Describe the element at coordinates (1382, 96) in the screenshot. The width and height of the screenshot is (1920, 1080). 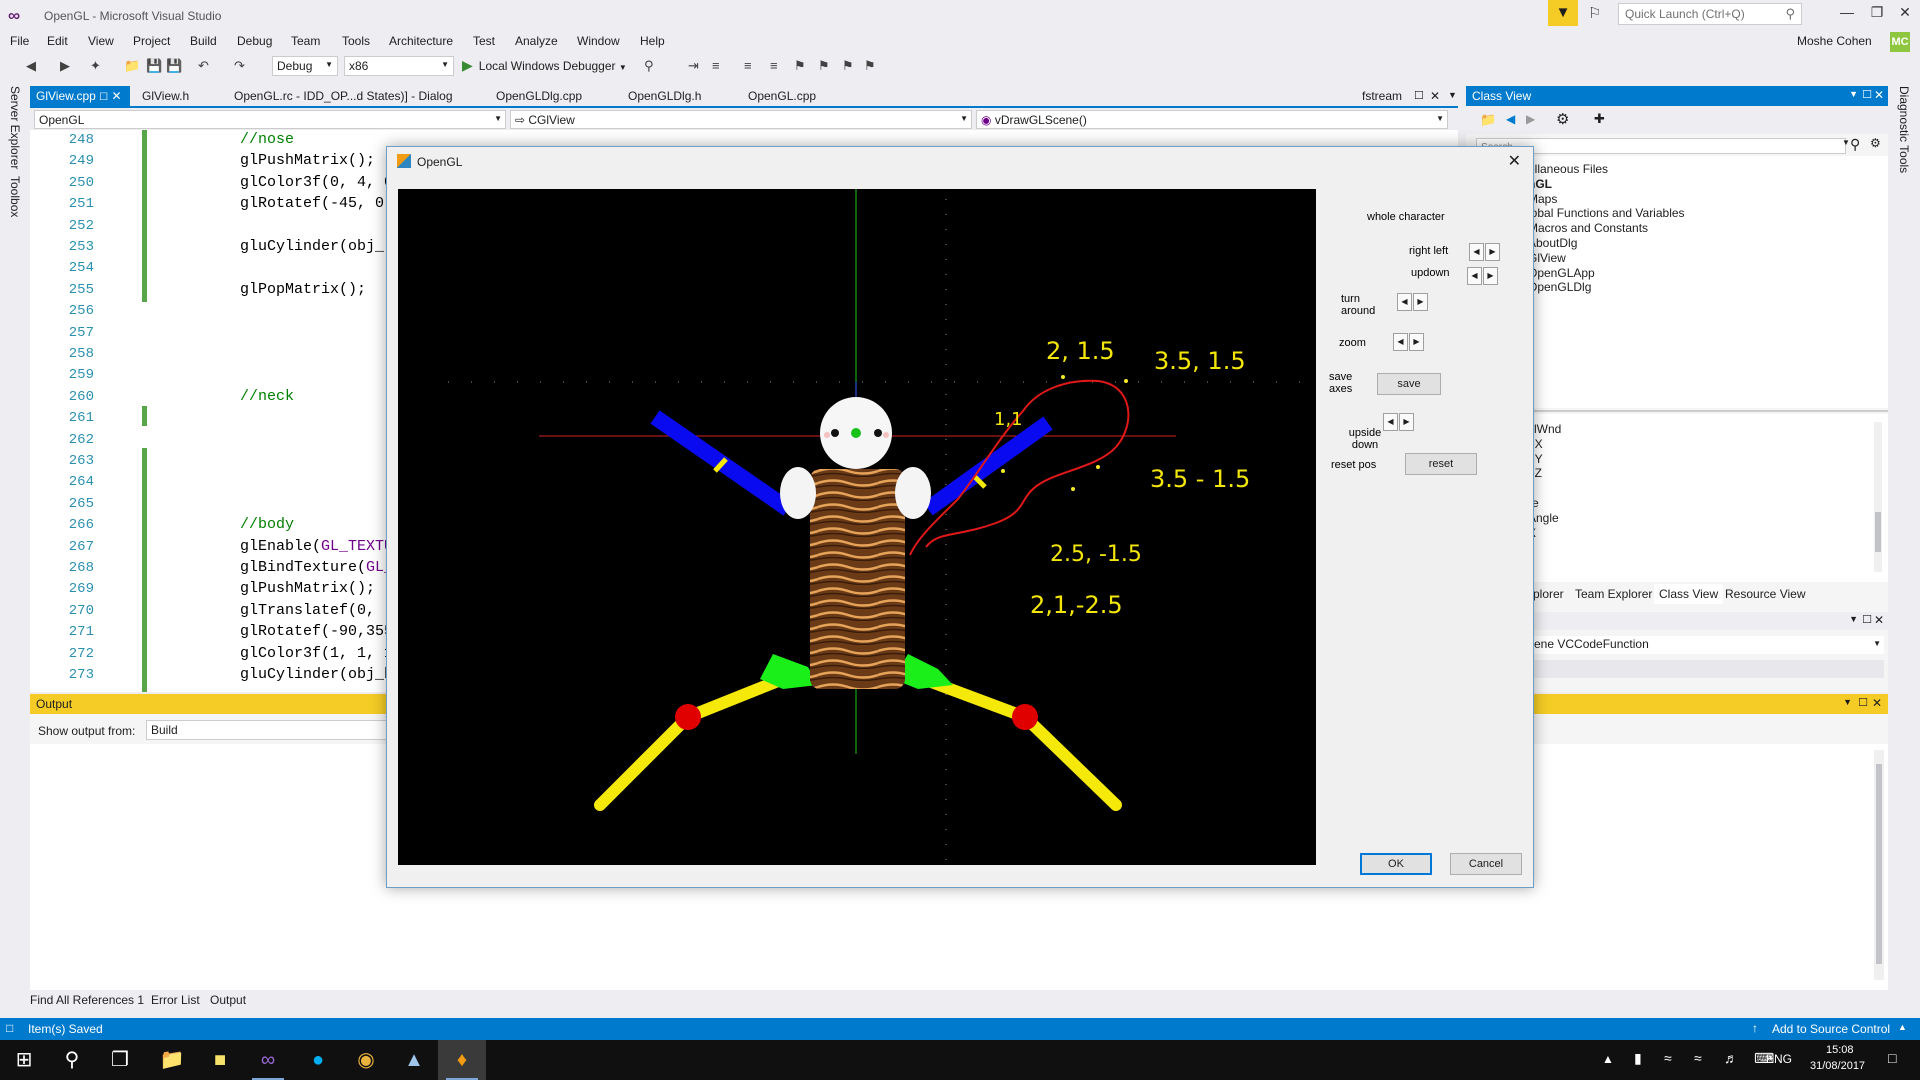
I see `tab-fstream: fstream` at that location.